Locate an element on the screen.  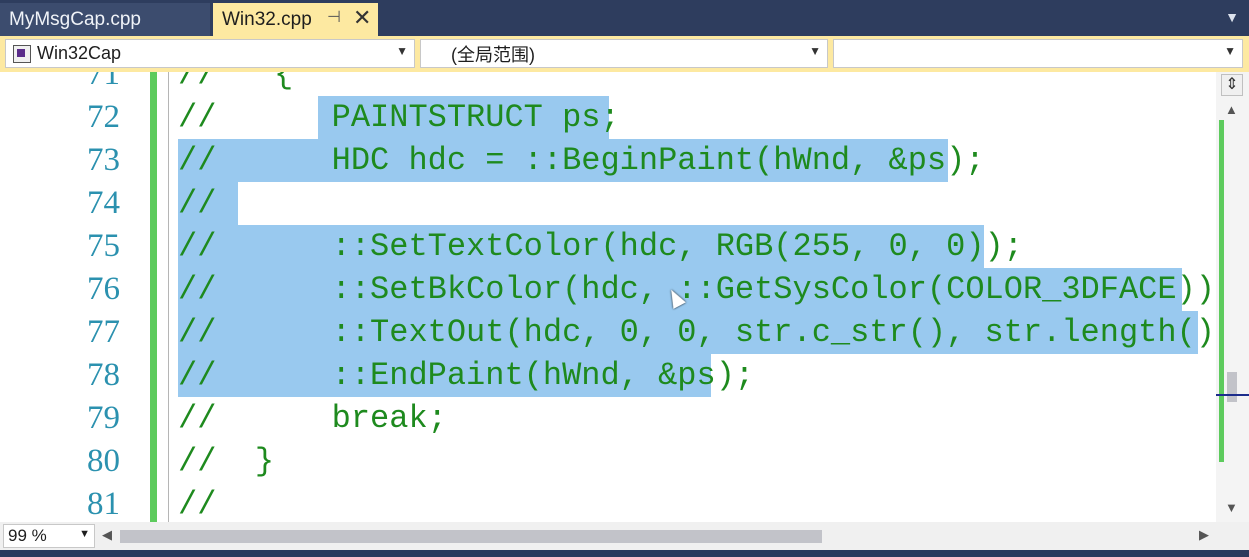
code-line: 73 // HDC hdc = ::BeginPaint(hWnd, &ps); is located at coordinates (608, 160).